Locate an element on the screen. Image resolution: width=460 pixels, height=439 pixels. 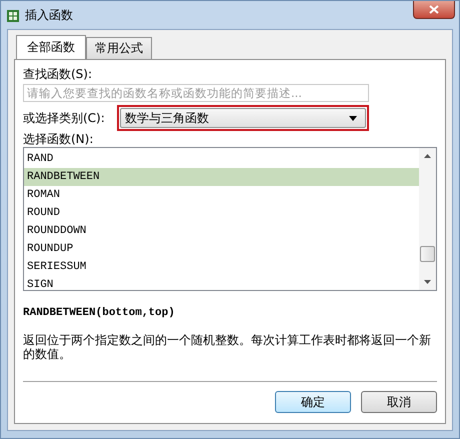
close-icon is located at coordinates (434, 9).